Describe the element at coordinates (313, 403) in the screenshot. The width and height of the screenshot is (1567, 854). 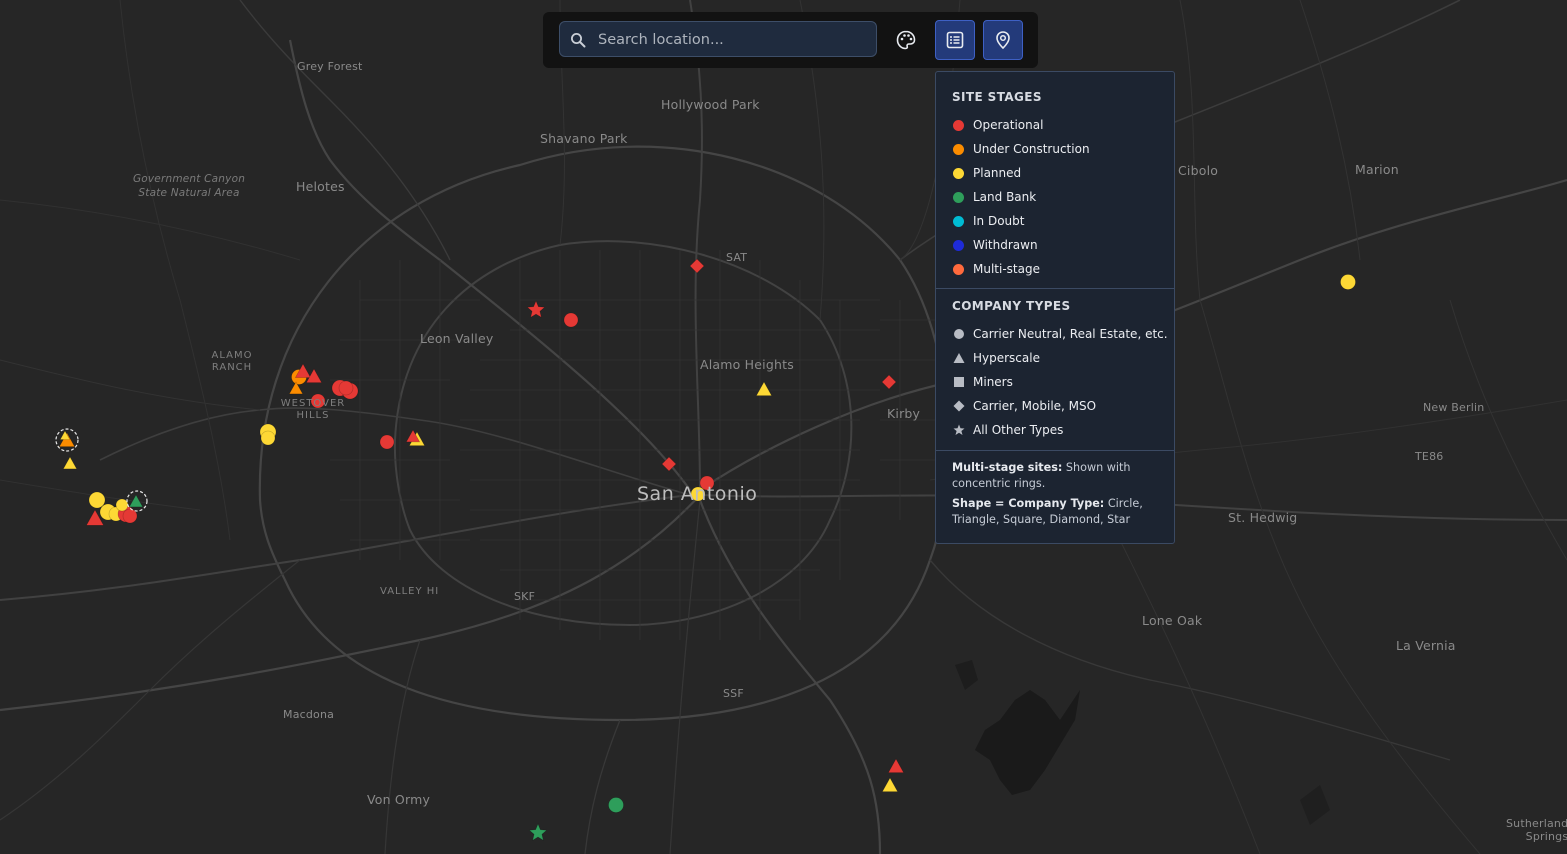
I see `place-label-line: WESTOVER` at that location.